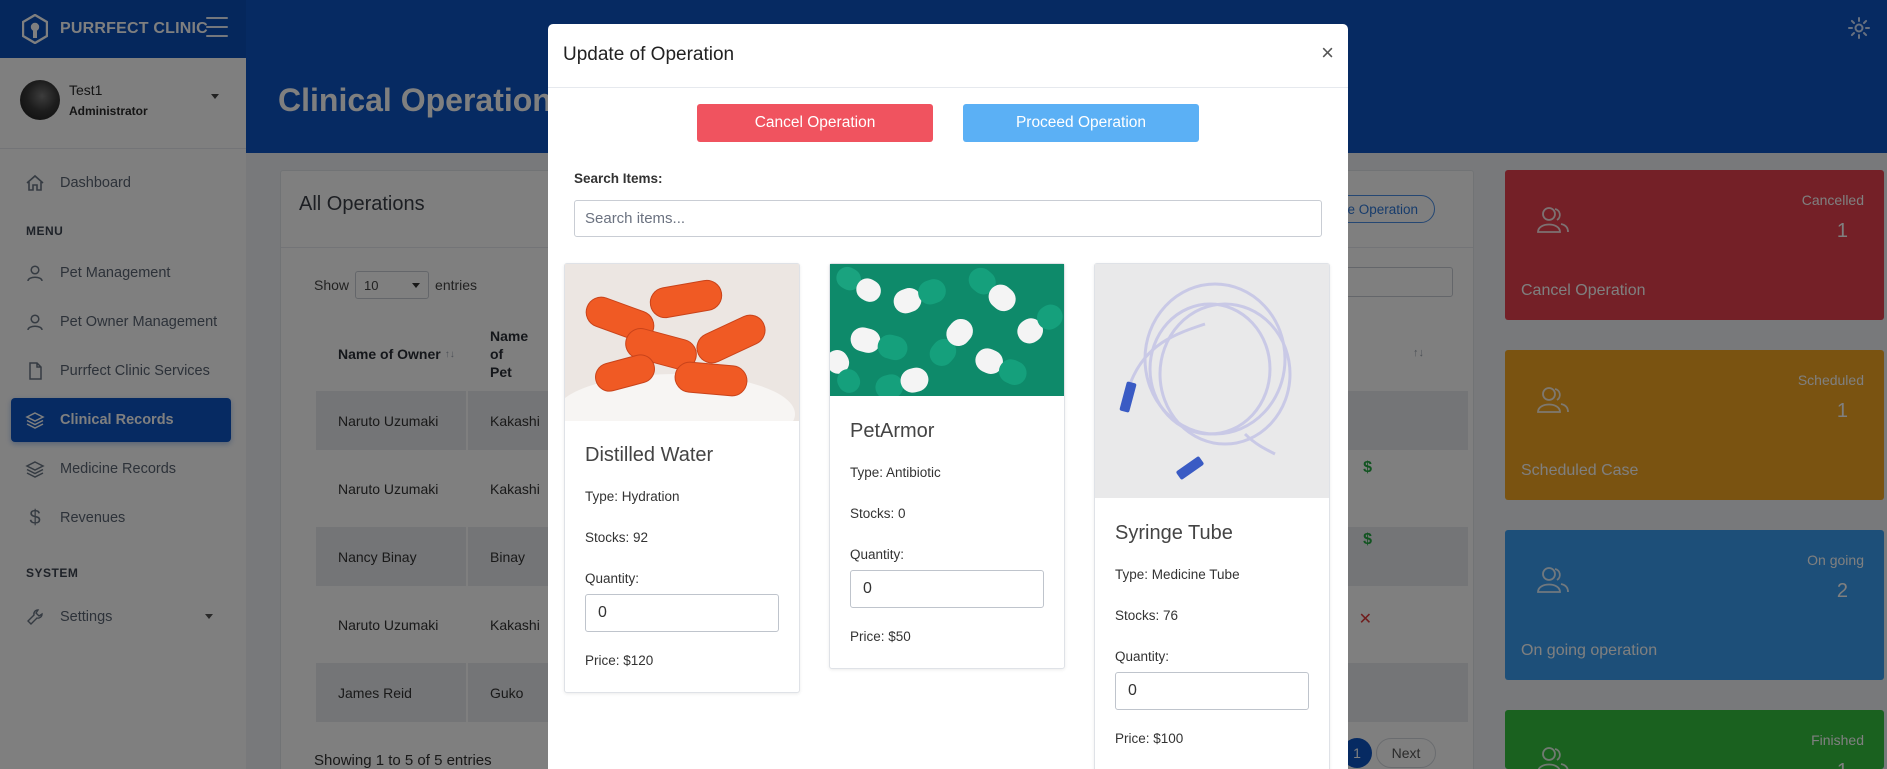  Describe the element at coordinates (1177, 574) in the screenshot. I see `item-type: Type: Medicine Tube` at that location.